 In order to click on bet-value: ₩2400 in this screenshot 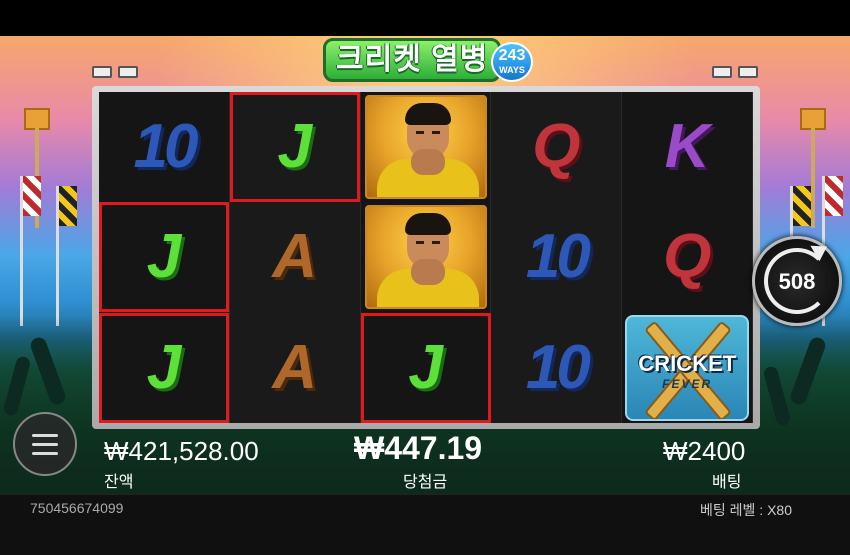, I will do `click(704, 451)`.